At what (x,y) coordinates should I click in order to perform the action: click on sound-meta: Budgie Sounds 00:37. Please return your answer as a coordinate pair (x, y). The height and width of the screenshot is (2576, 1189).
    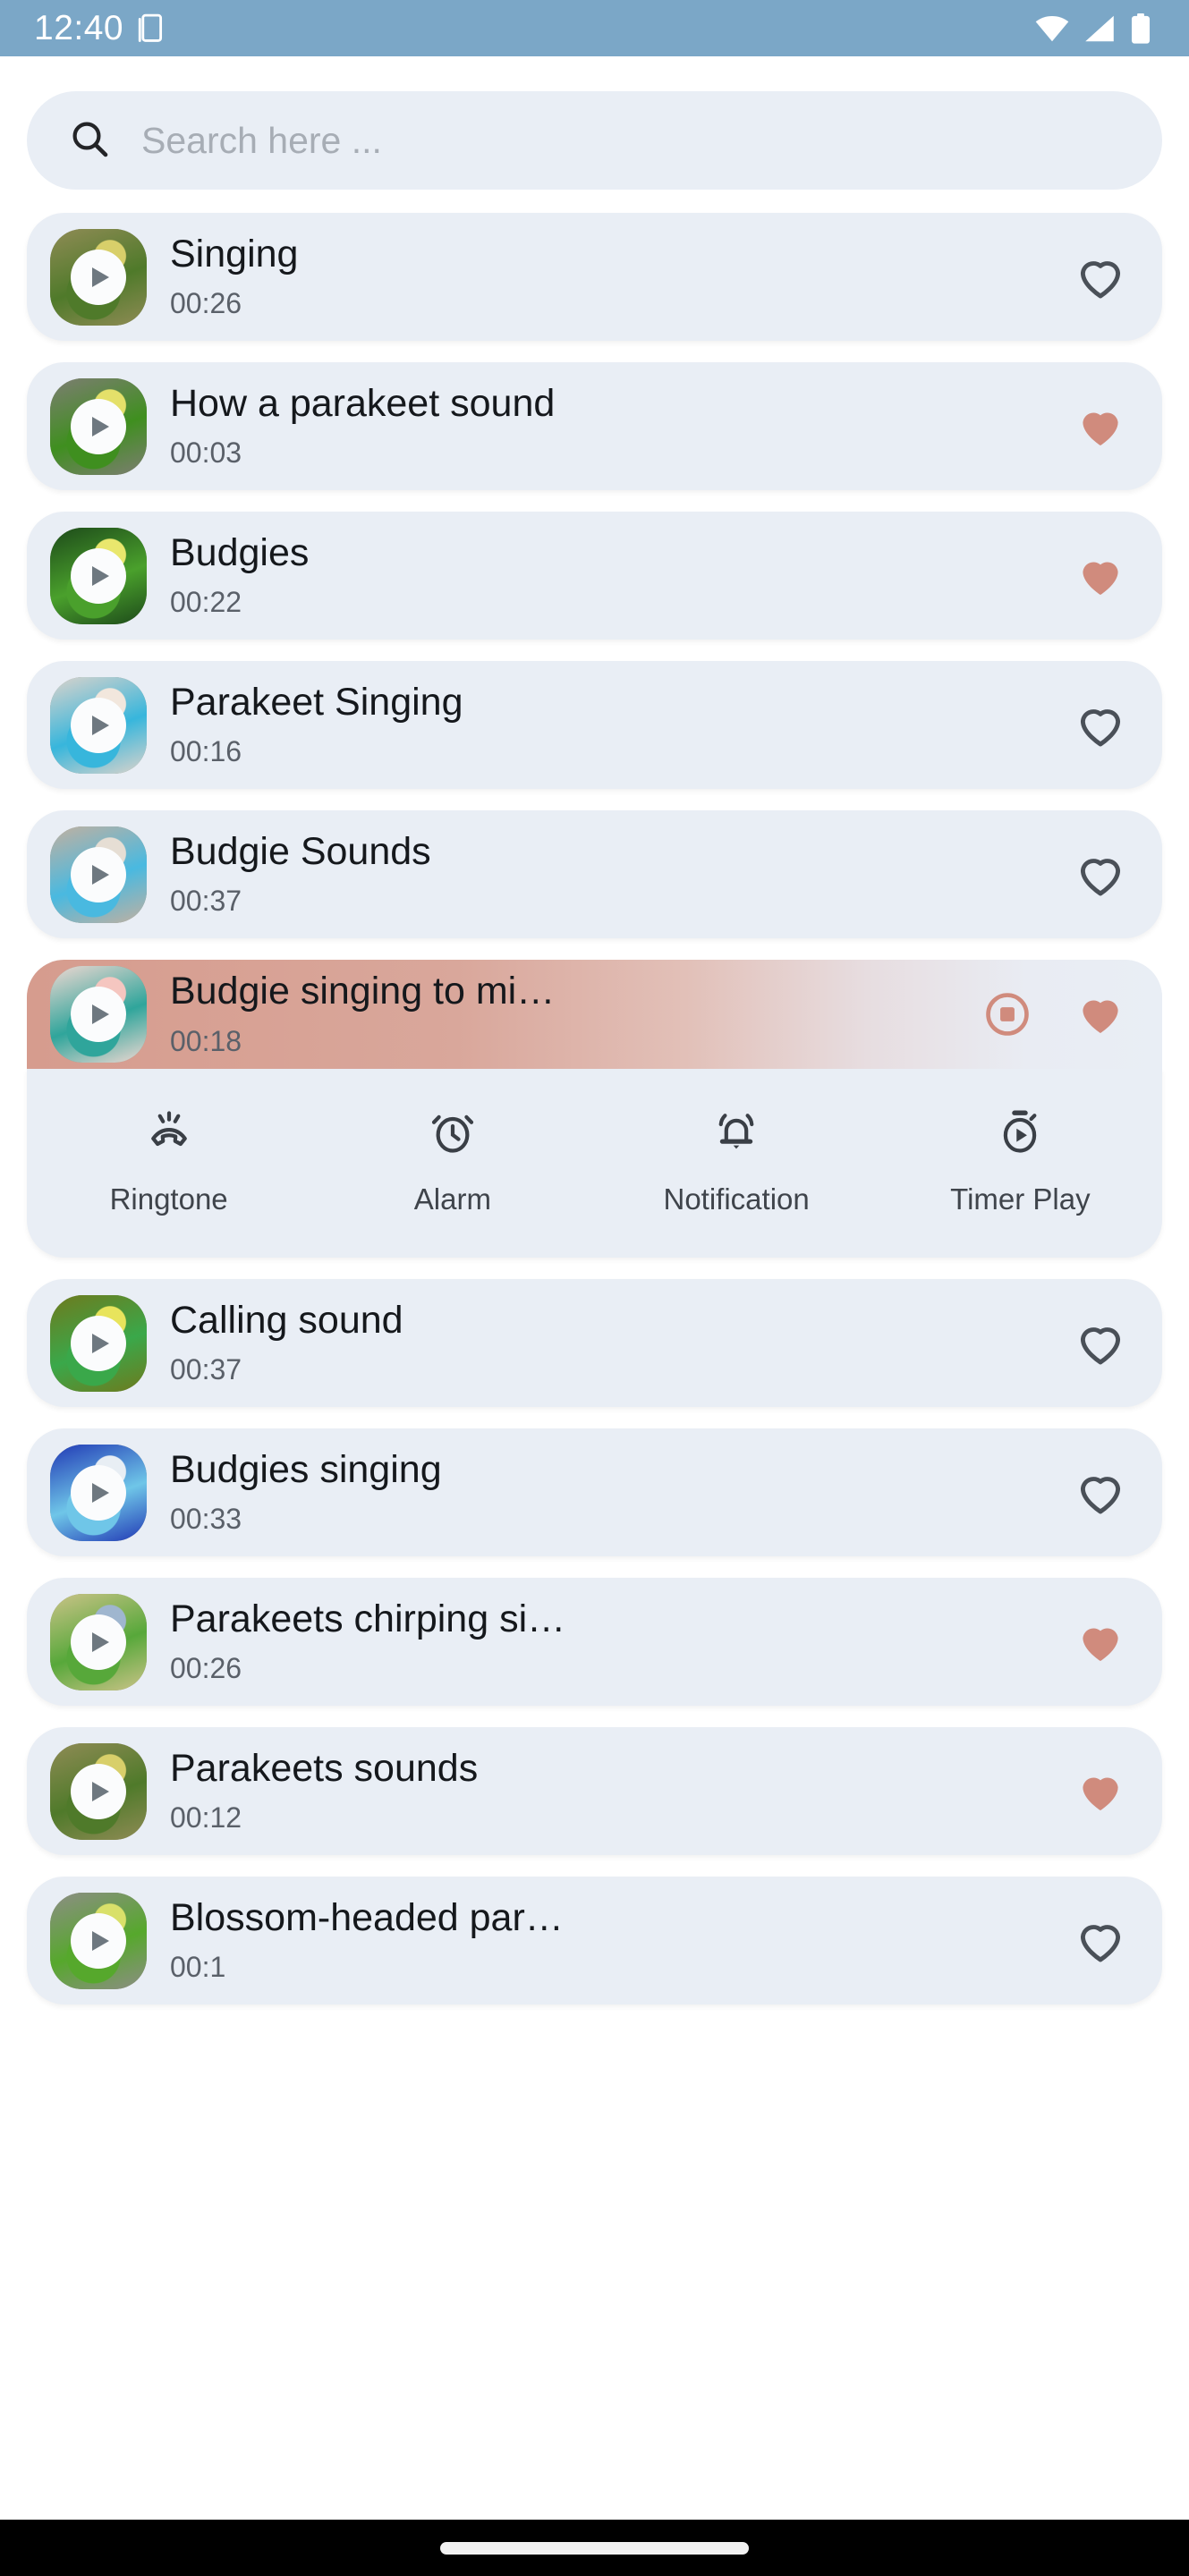
    Looking at the image, I should click on (621, 874).